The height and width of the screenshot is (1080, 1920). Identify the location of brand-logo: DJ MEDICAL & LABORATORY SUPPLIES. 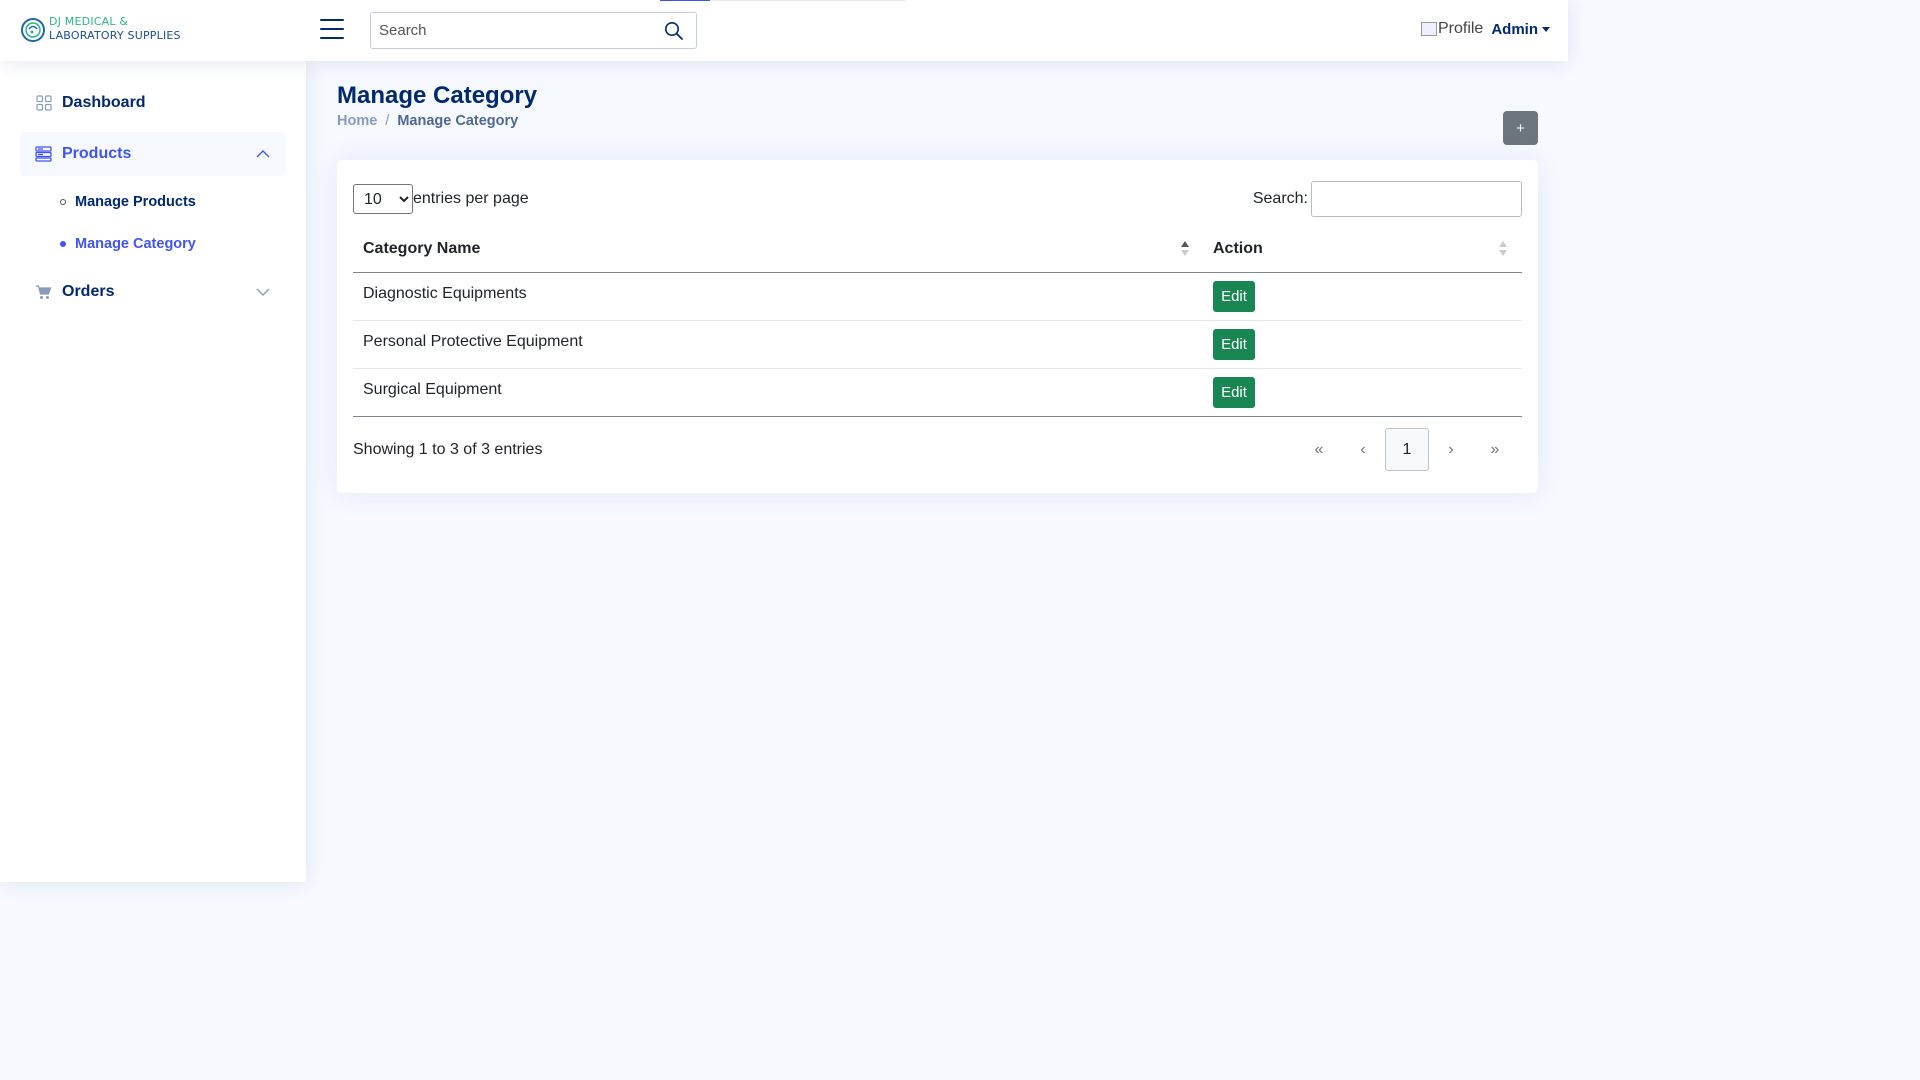
(100, 29).